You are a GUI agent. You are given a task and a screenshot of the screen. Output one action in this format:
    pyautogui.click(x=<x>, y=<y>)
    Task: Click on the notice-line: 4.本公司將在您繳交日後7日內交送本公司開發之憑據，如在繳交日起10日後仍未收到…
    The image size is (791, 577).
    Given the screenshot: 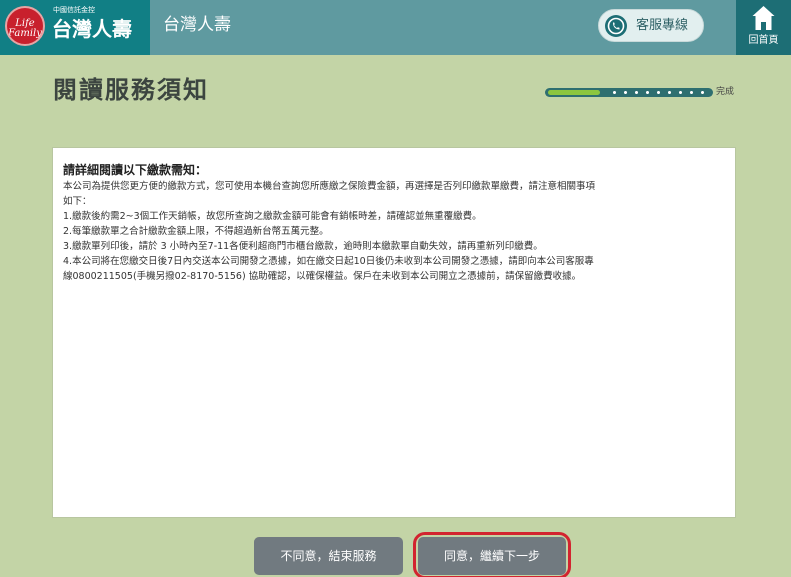 What is the action you would take?
    pyautogui.click(x=328, y=261)
    